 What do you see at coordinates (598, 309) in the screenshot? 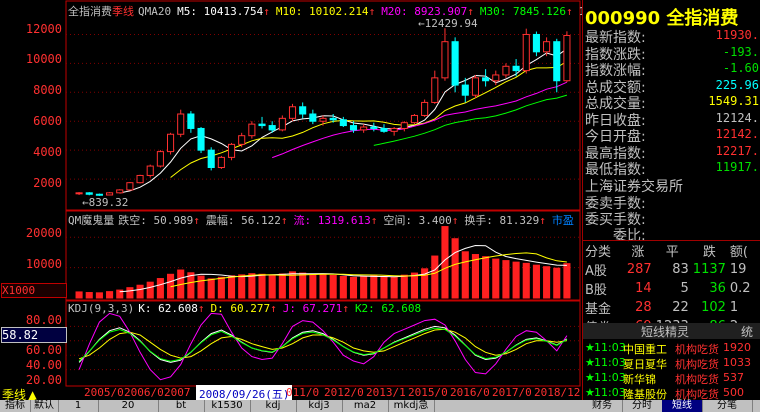
I see `cat-name: 基金` at bounding box center [598, 309].